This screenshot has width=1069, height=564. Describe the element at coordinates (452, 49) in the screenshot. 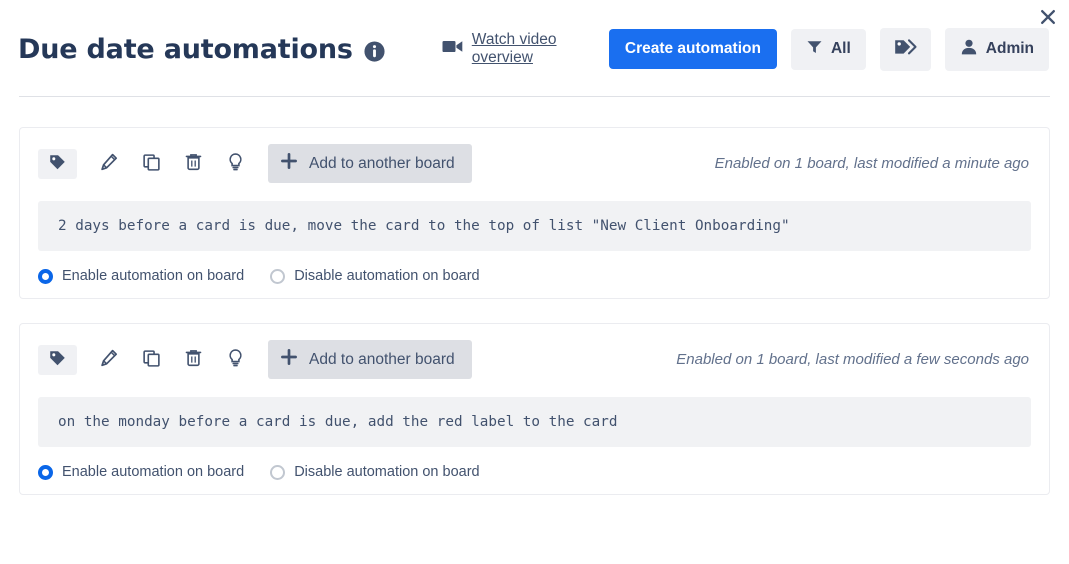

I see `video-camera-icon` at that location.